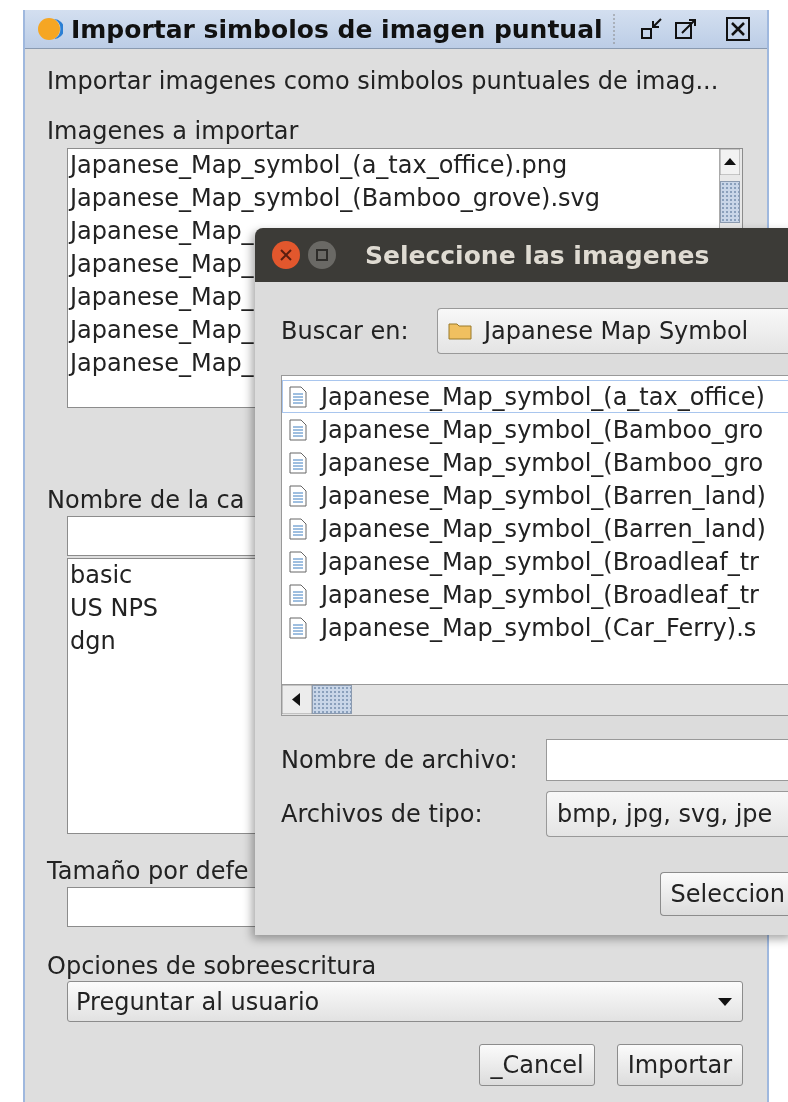 Image resolution: width=788 pixels, height=1102 pixels. I want to click on maximize-icon, so click(685, 29).